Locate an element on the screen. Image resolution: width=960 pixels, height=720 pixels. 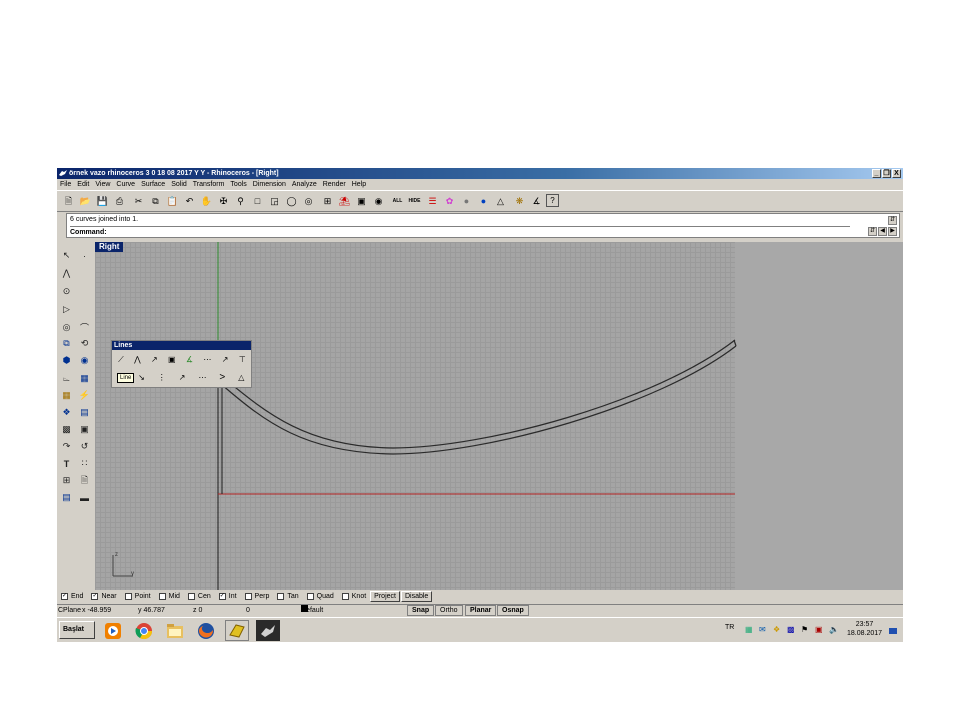
color-wheel-icon: ✿ is located at coordinates (449, 201).